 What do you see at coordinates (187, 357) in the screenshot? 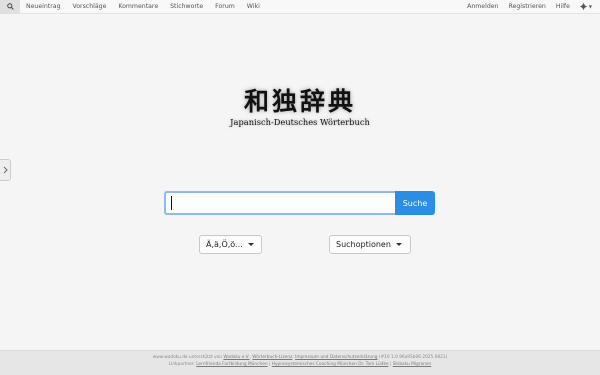
I see `footer-text: www.wadoku.de unterstützt von` at bounding box center [187, 357].